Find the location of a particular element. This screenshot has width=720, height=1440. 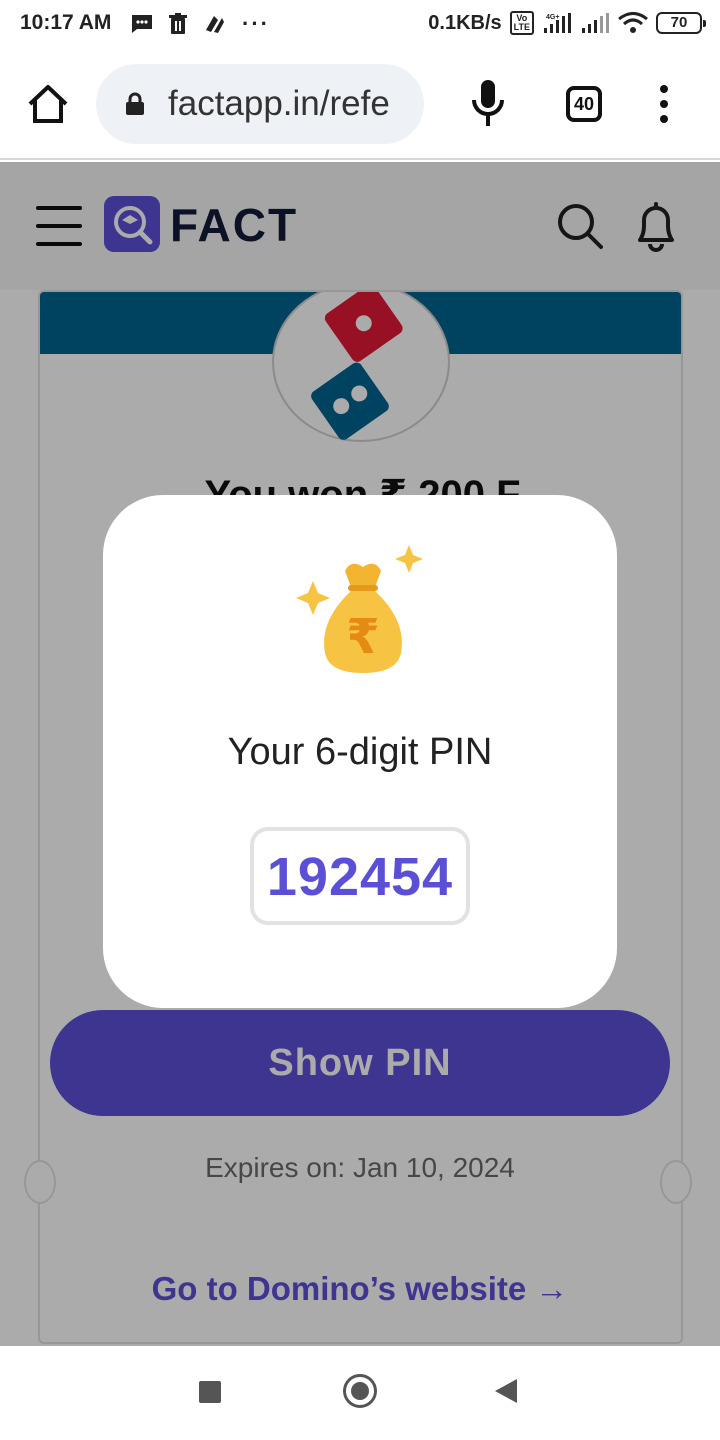

lock-icon is located at coordinates (135, 103).